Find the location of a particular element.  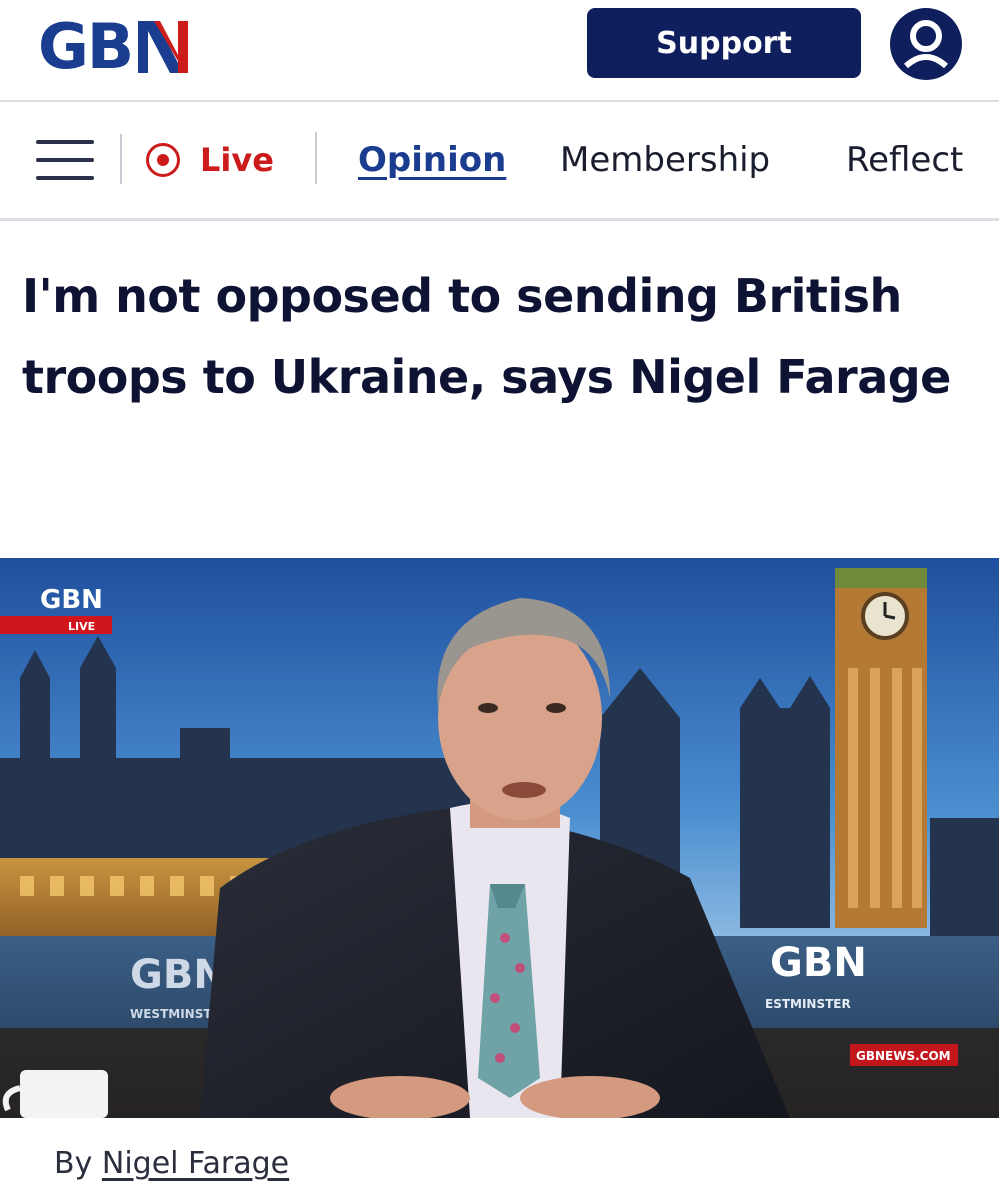

logo-text: GB is located at coordinates (86, 46).